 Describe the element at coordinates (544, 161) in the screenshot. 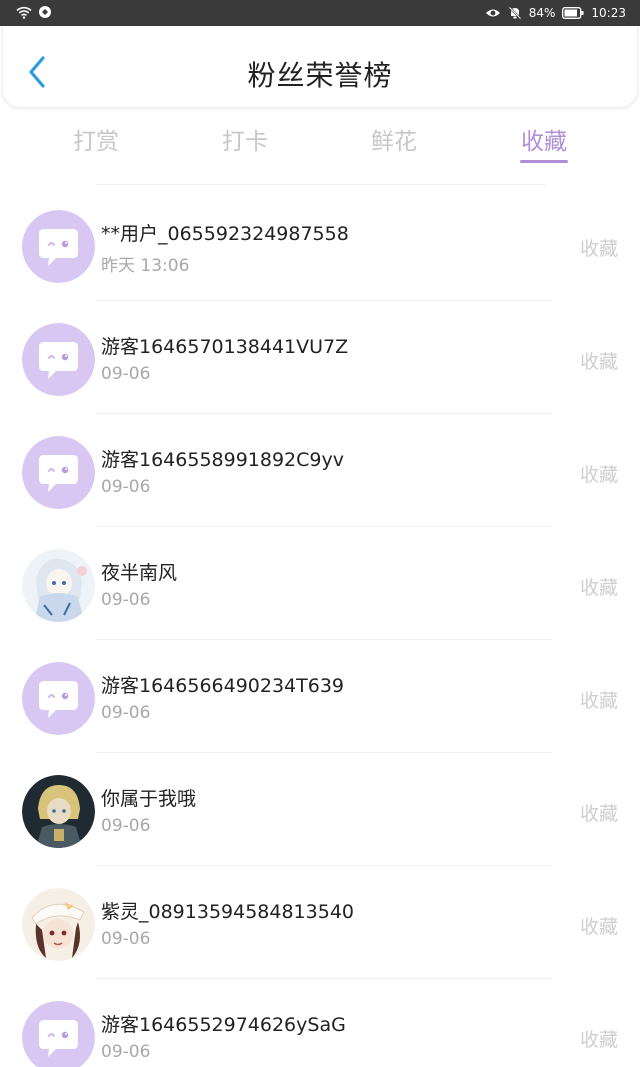

I see `active-tab-indicator` at that location.